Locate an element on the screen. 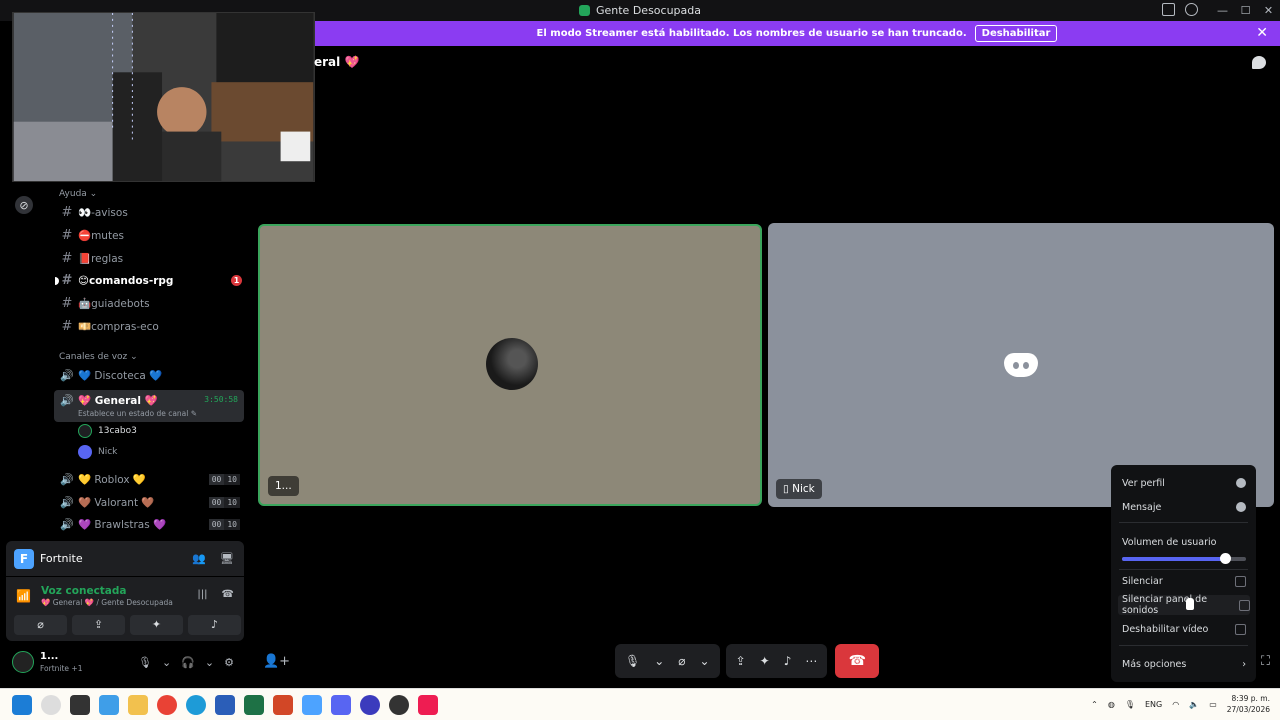 The height and width of the screenshot is (720, 1280). menu-mute-soundboard: Silenciar panel de sonidos is located at coordinates (1184, 605).